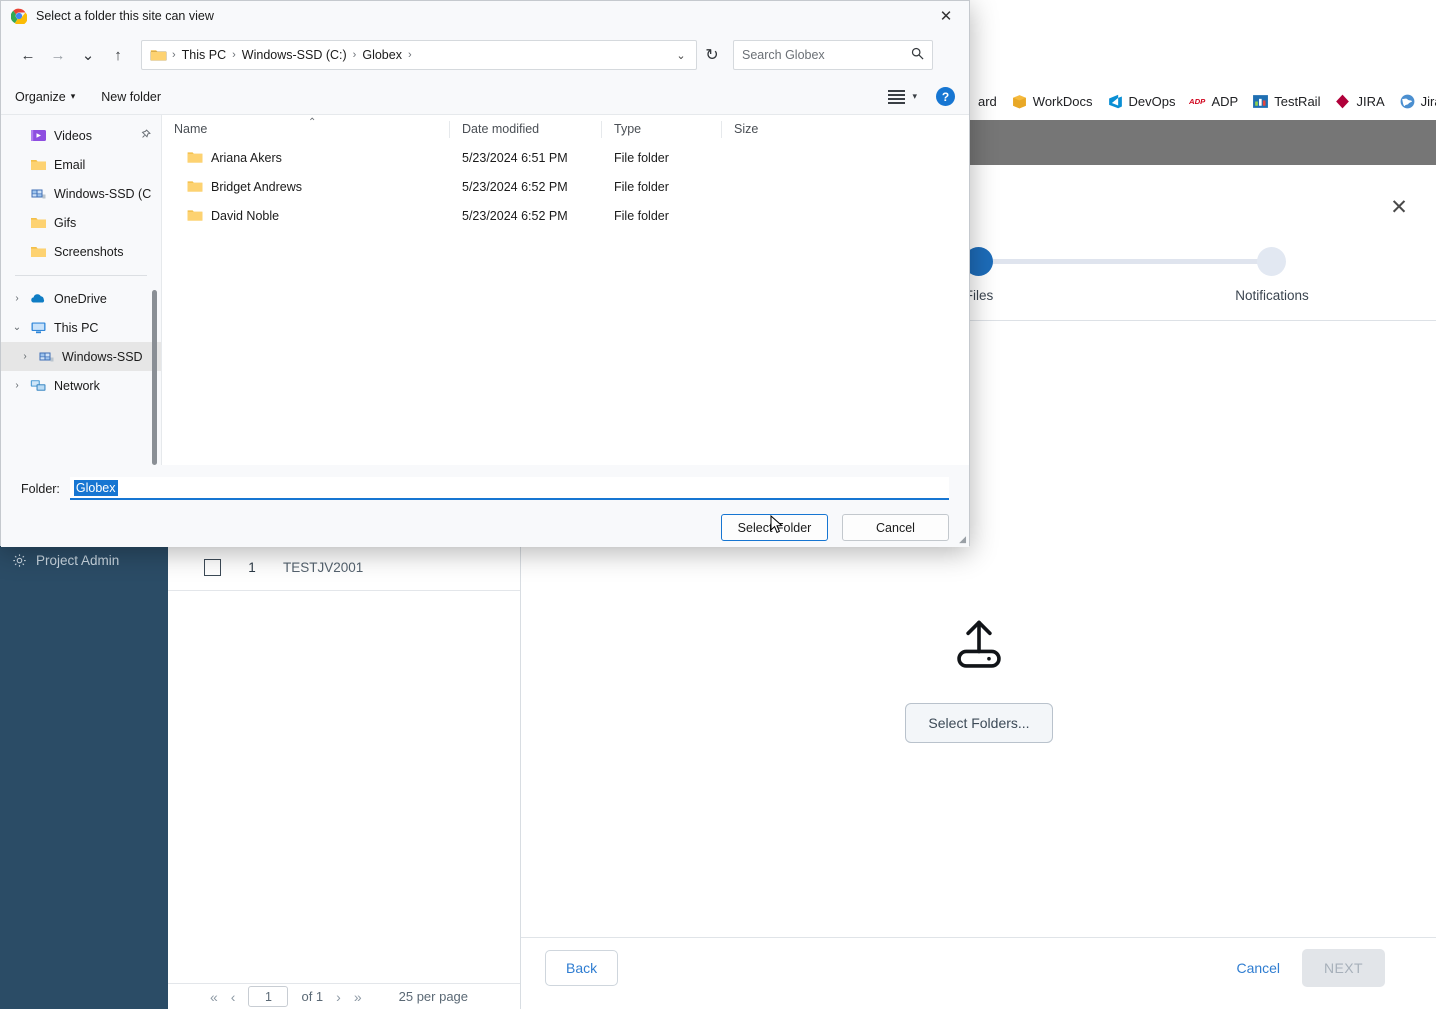 The height and width of the screenshot is (1009, 1436). I want to click on jira-icon, so click(1342, 101).